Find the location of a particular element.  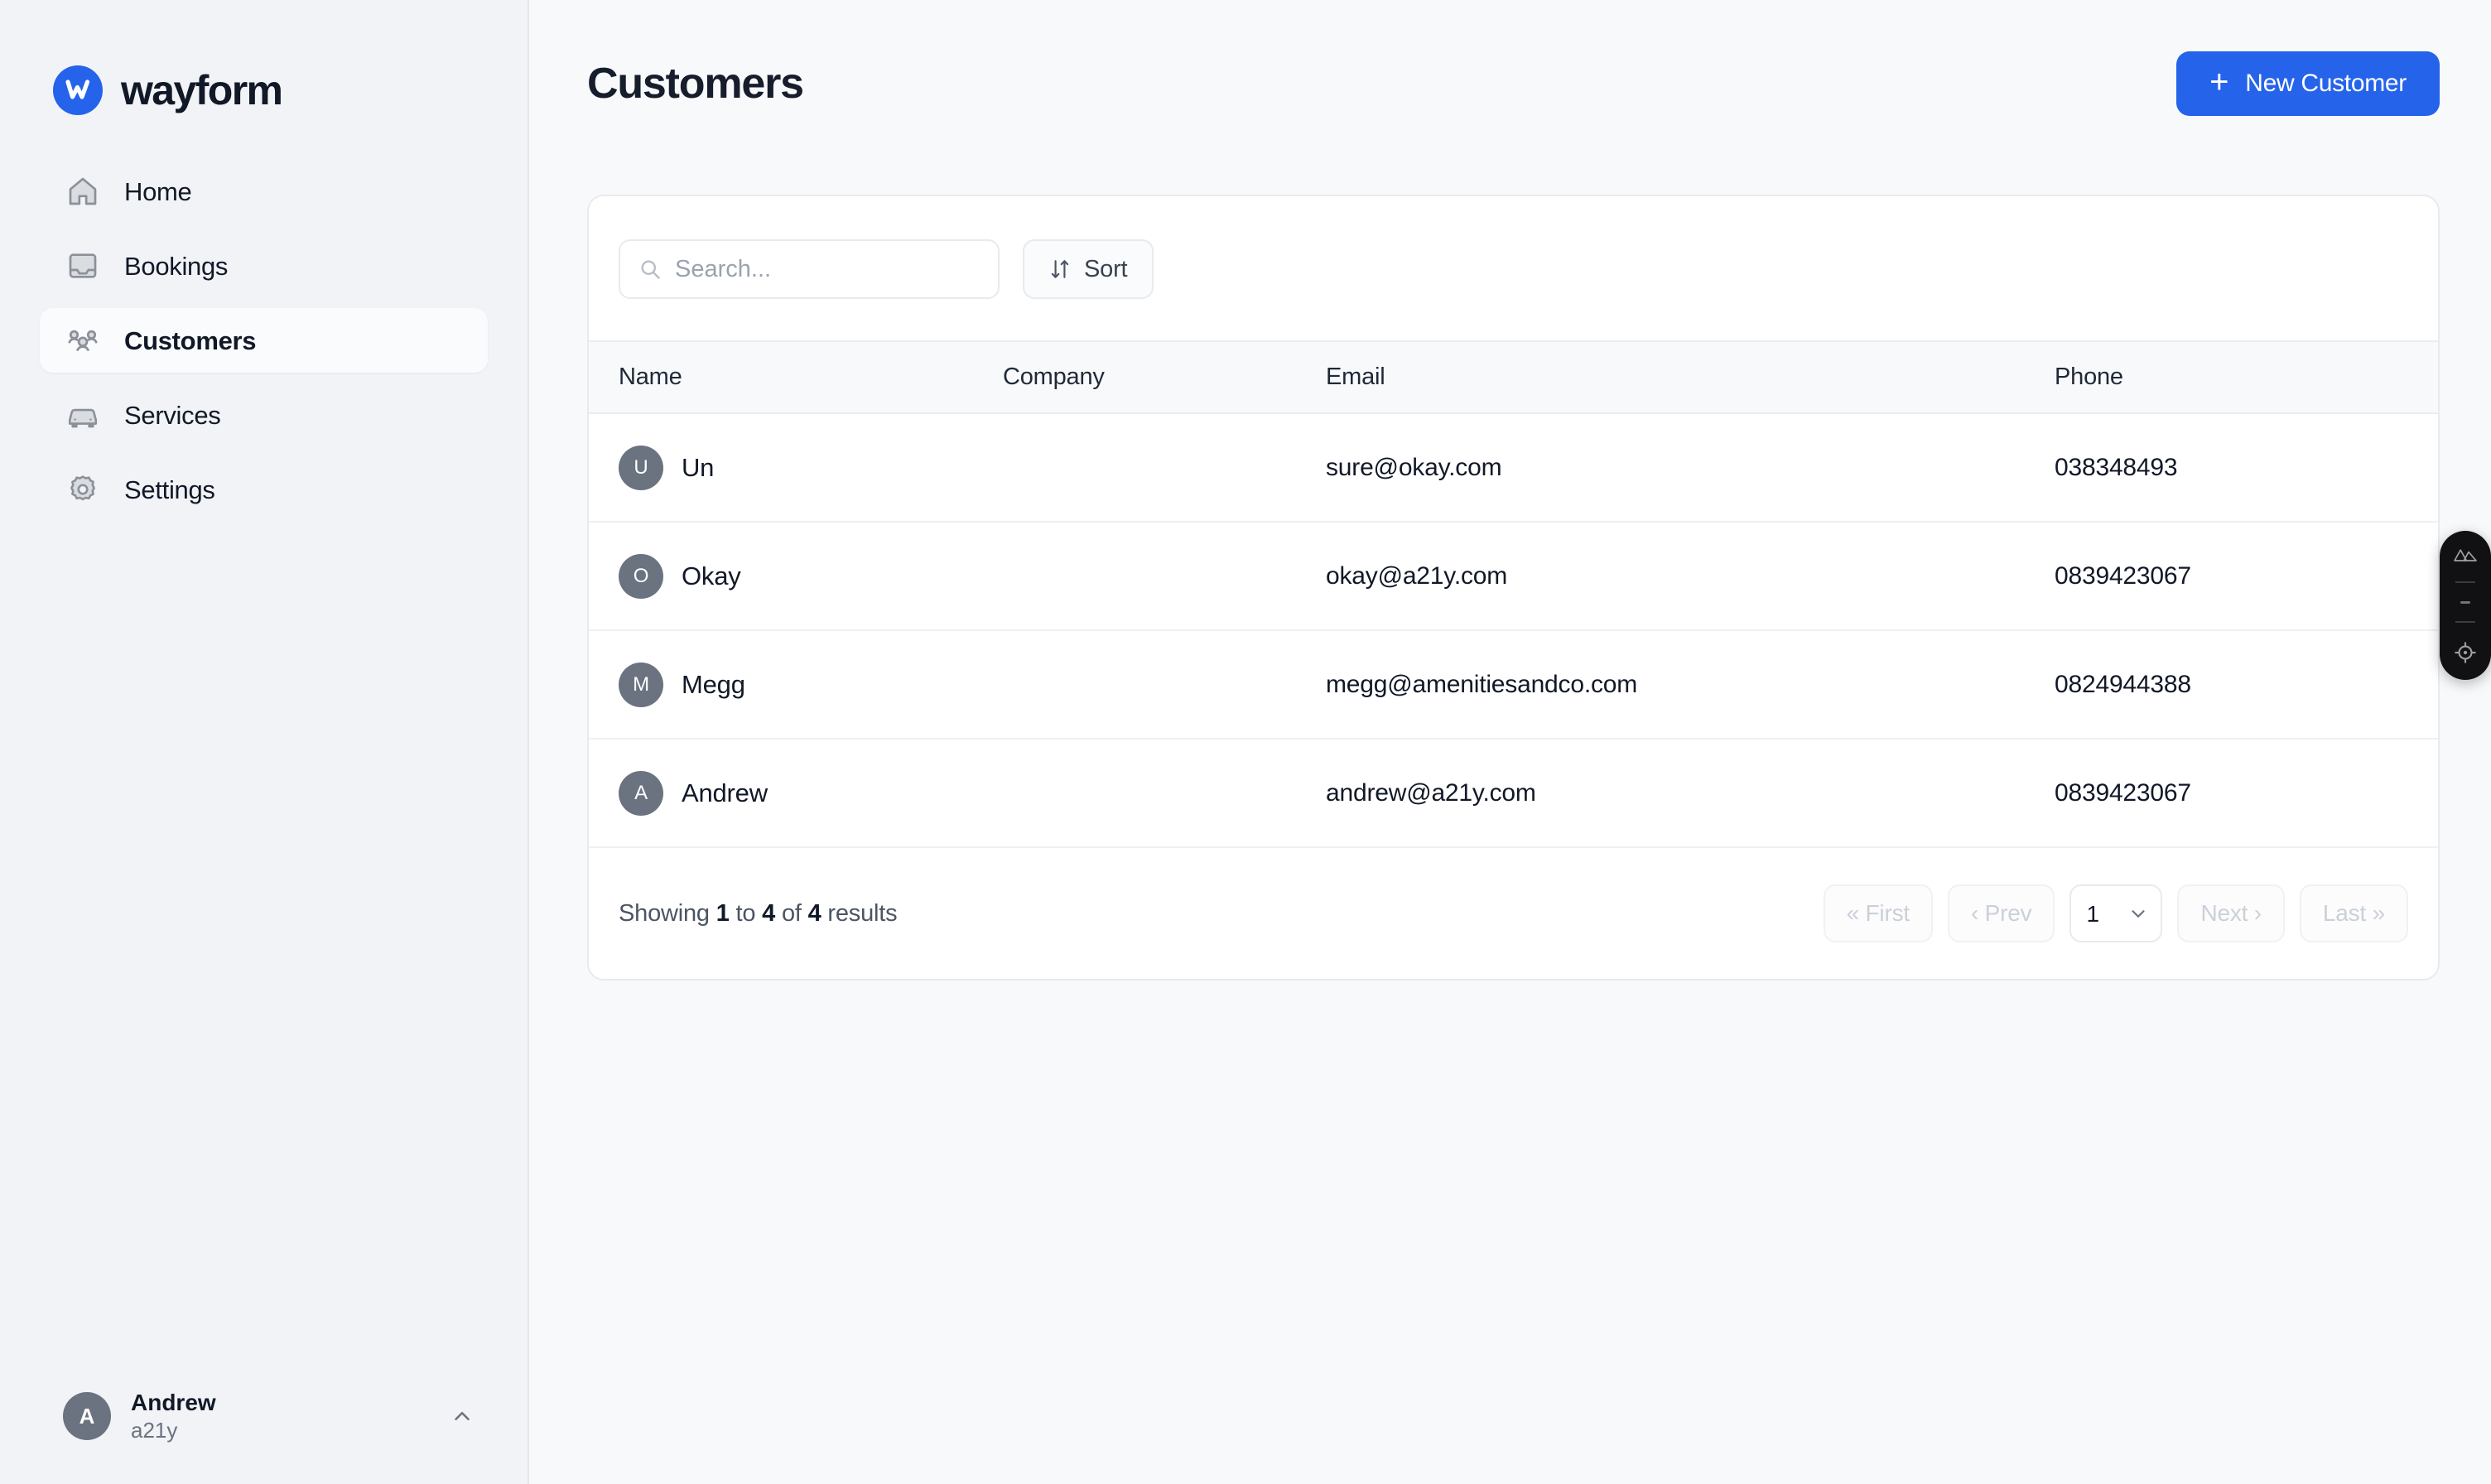

sidebar-user-text: Andrew a21y is located at coordinates (280, 1416).